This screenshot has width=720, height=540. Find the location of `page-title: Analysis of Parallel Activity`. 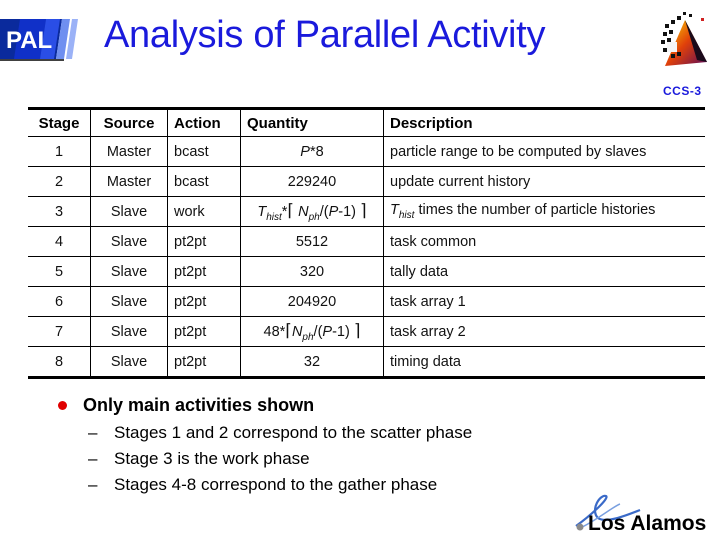

page-title: Analysis of Parallel Activity is located at coordinates (325, 35).